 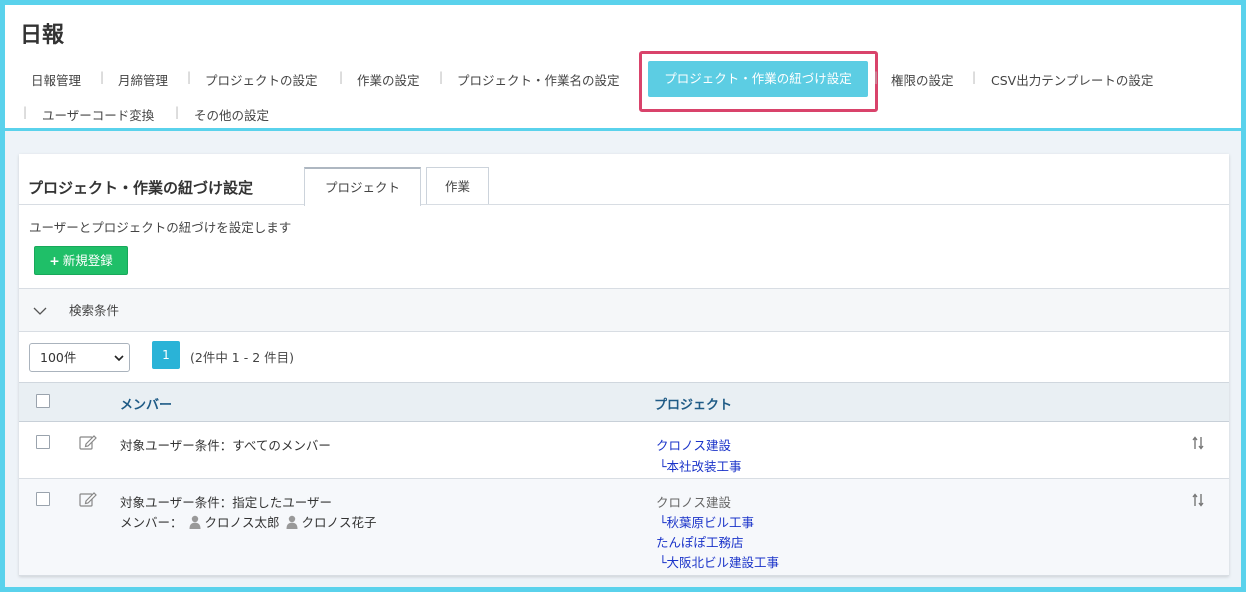 What do you see at coordinates (624, 204) in the screenshot?
I see `panel-header-divider` at bounding box center [624, 204].